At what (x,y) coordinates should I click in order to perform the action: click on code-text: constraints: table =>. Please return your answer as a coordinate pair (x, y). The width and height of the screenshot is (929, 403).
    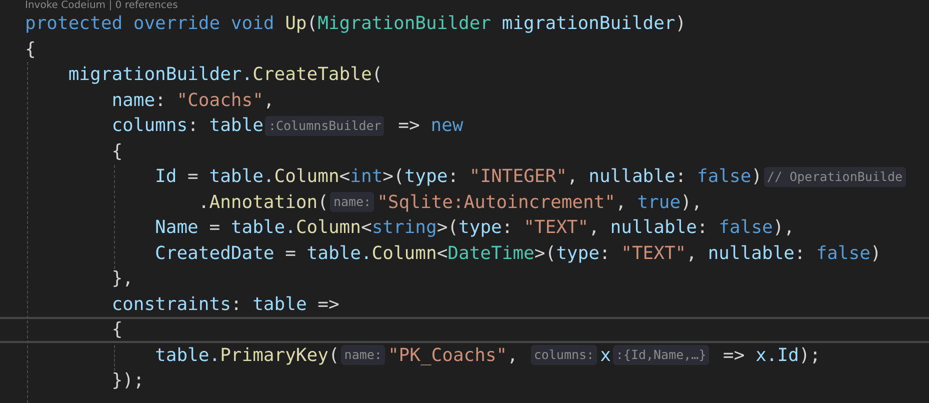
    Looking at the image, I should click on (225, 304).